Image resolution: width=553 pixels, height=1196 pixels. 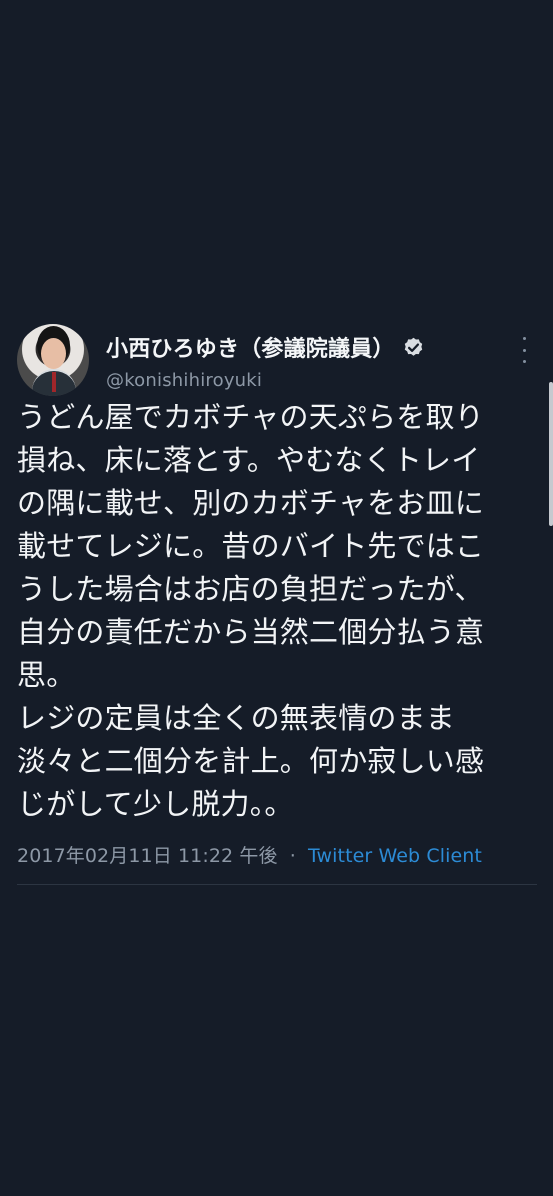 I want to click on tweet-date-time: 2017年02月11日 11:22 午後, so click(x=147, y=856).